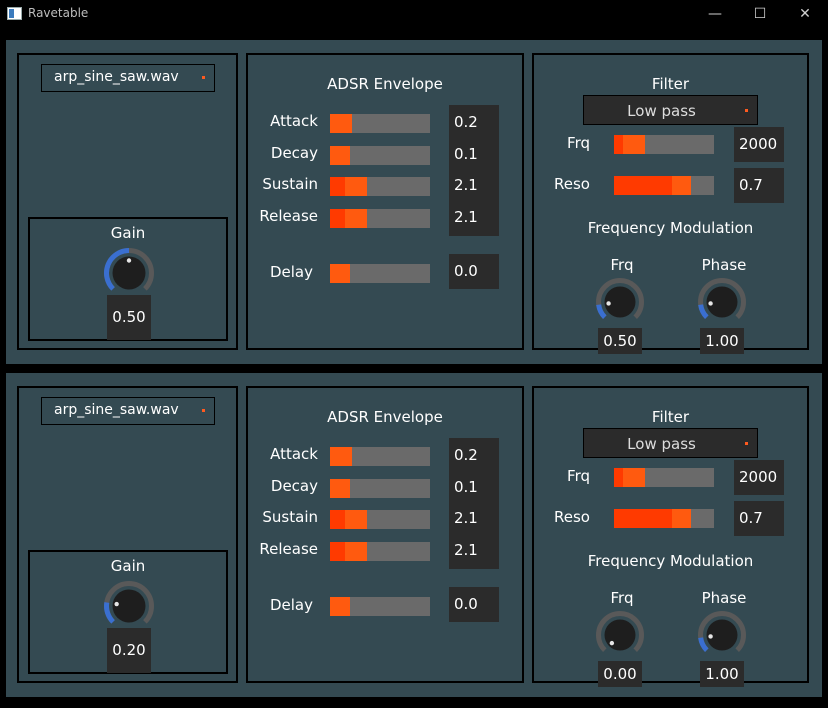  Describe the element at coordinates (14, 13) in the screenshot. I see `app-icon` at that location.